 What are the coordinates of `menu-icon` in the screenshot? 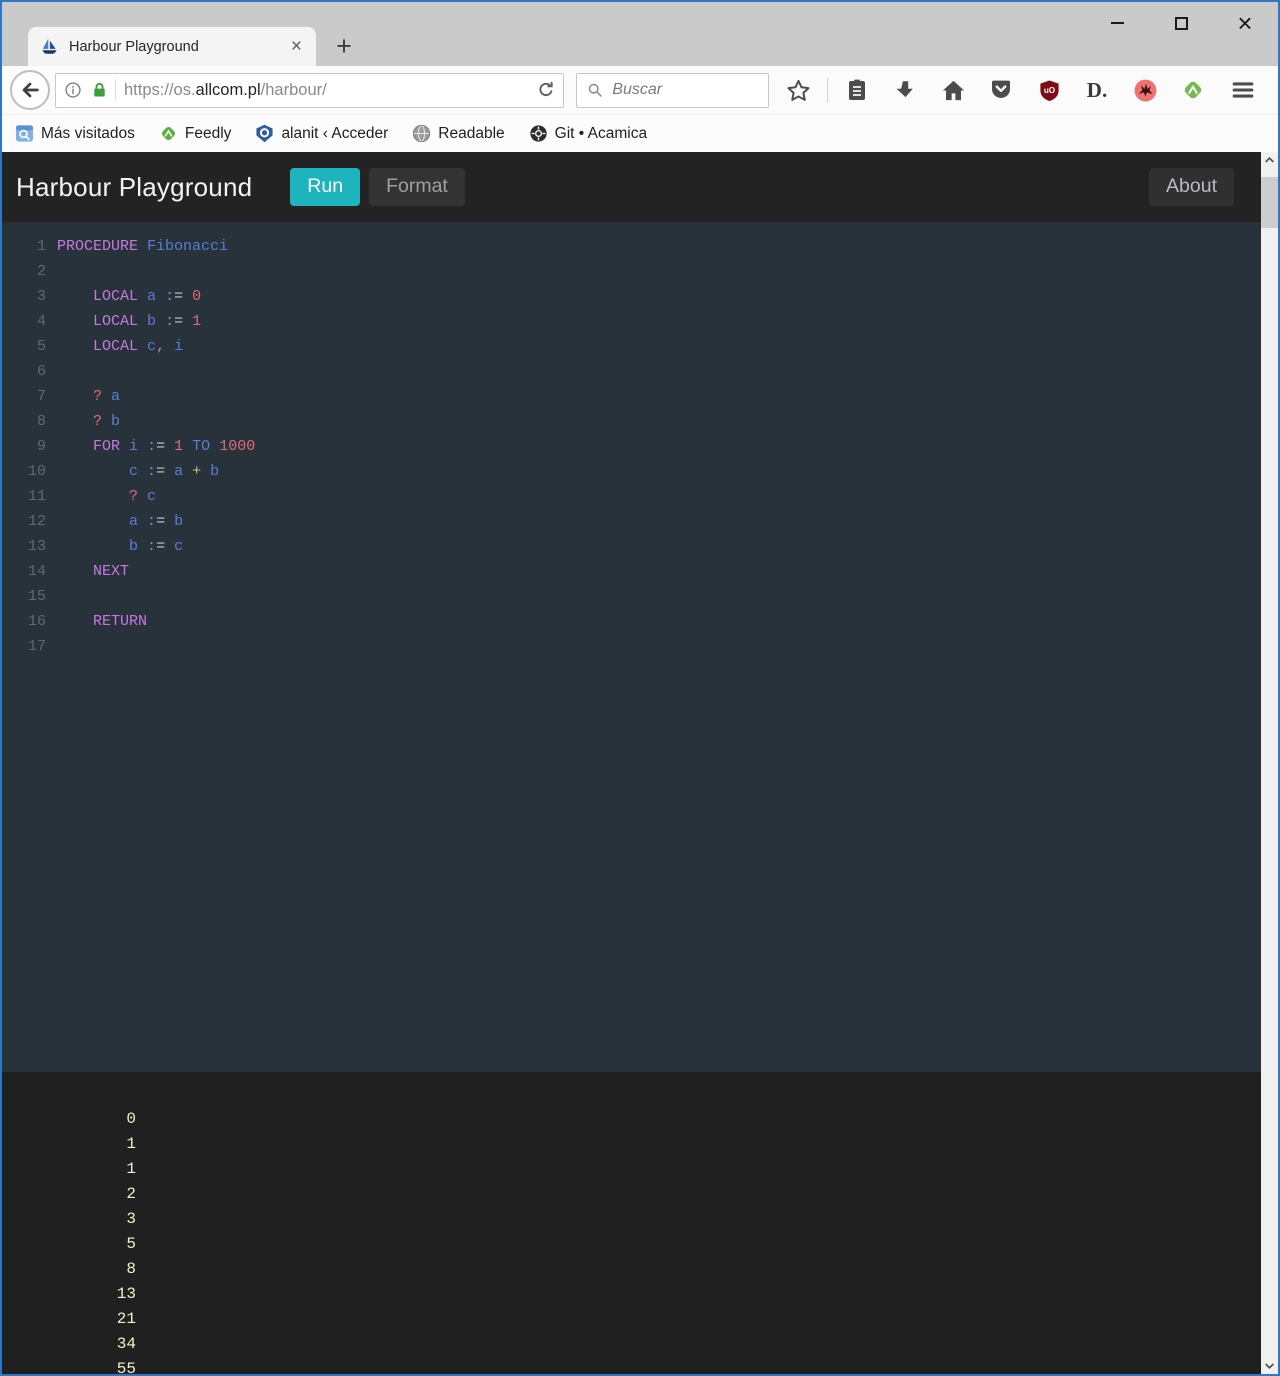 It's located at (1243, 90).